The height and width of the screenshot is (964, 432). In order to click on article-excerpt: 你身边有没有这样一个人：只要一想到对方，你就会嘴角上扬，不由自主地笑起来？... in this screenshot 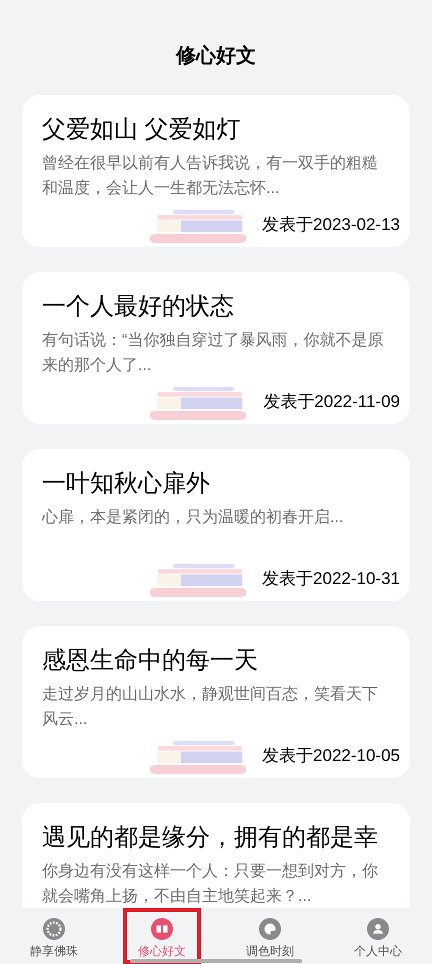, I will do `click(210, 884)`.